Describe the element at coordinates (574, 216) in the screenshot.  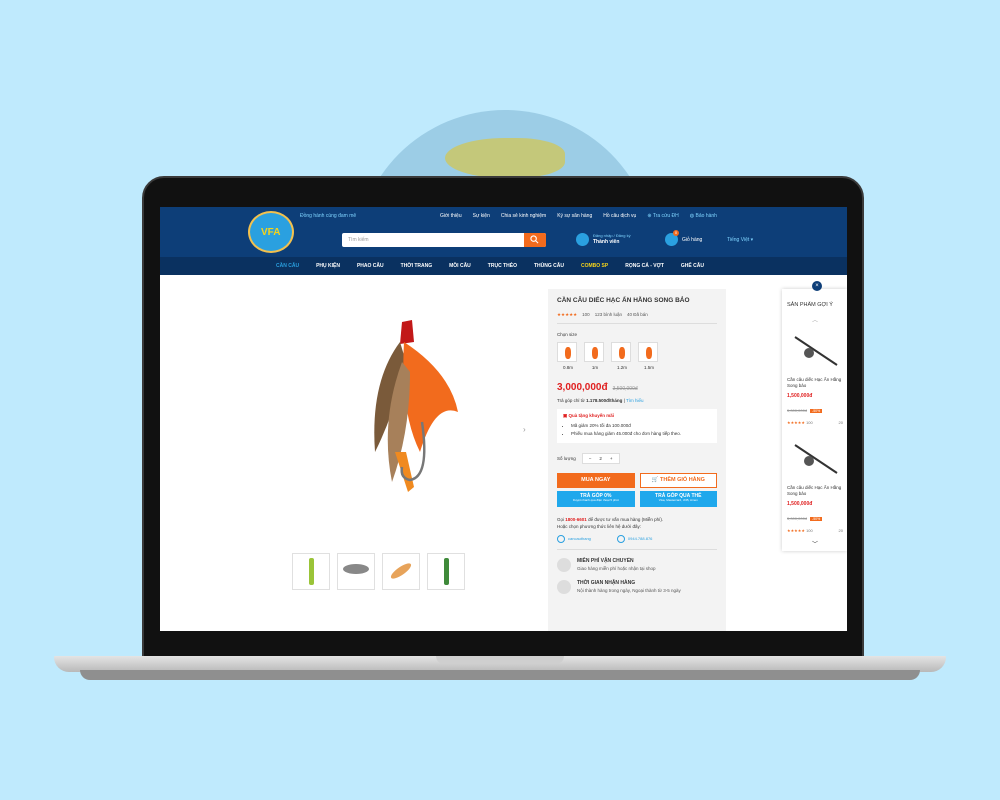
I see `nav-ky-su: Ký sự săn hàng` at that location.